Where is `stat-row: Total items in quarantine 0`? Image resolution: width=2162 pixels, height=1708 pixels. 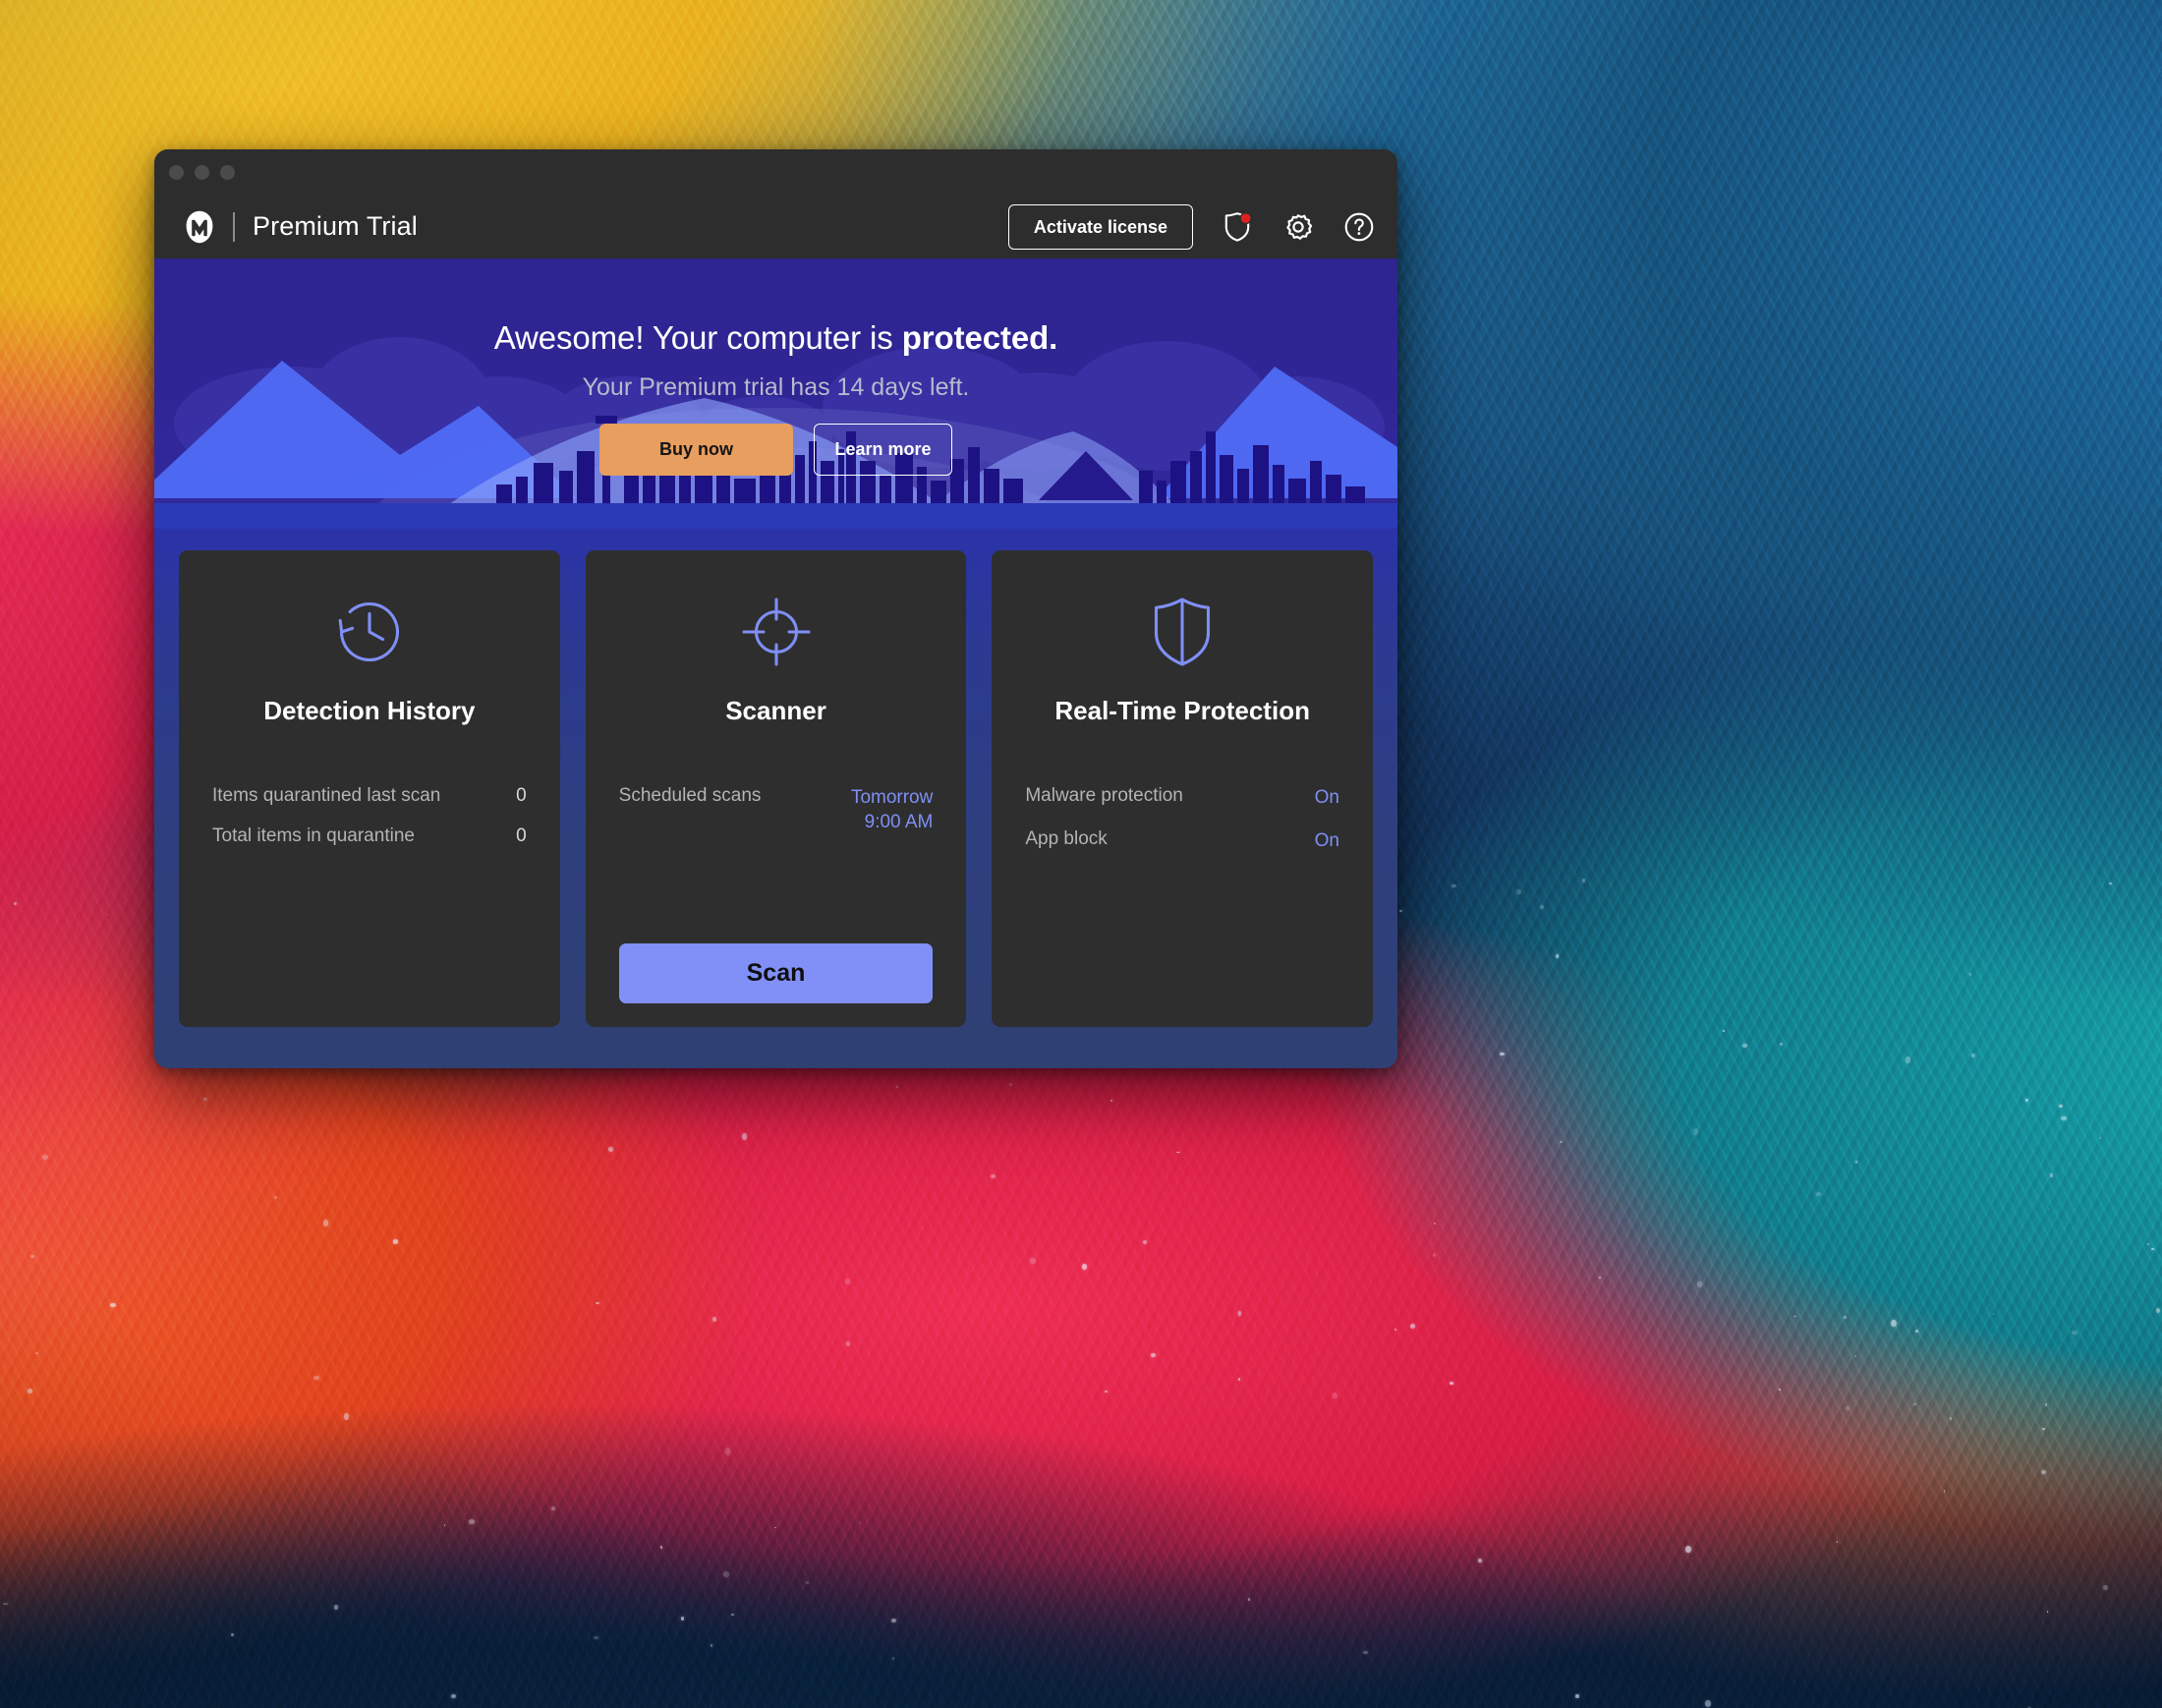
stat-row: Total items in quarantine 0 is located at coordinates (370, 836).